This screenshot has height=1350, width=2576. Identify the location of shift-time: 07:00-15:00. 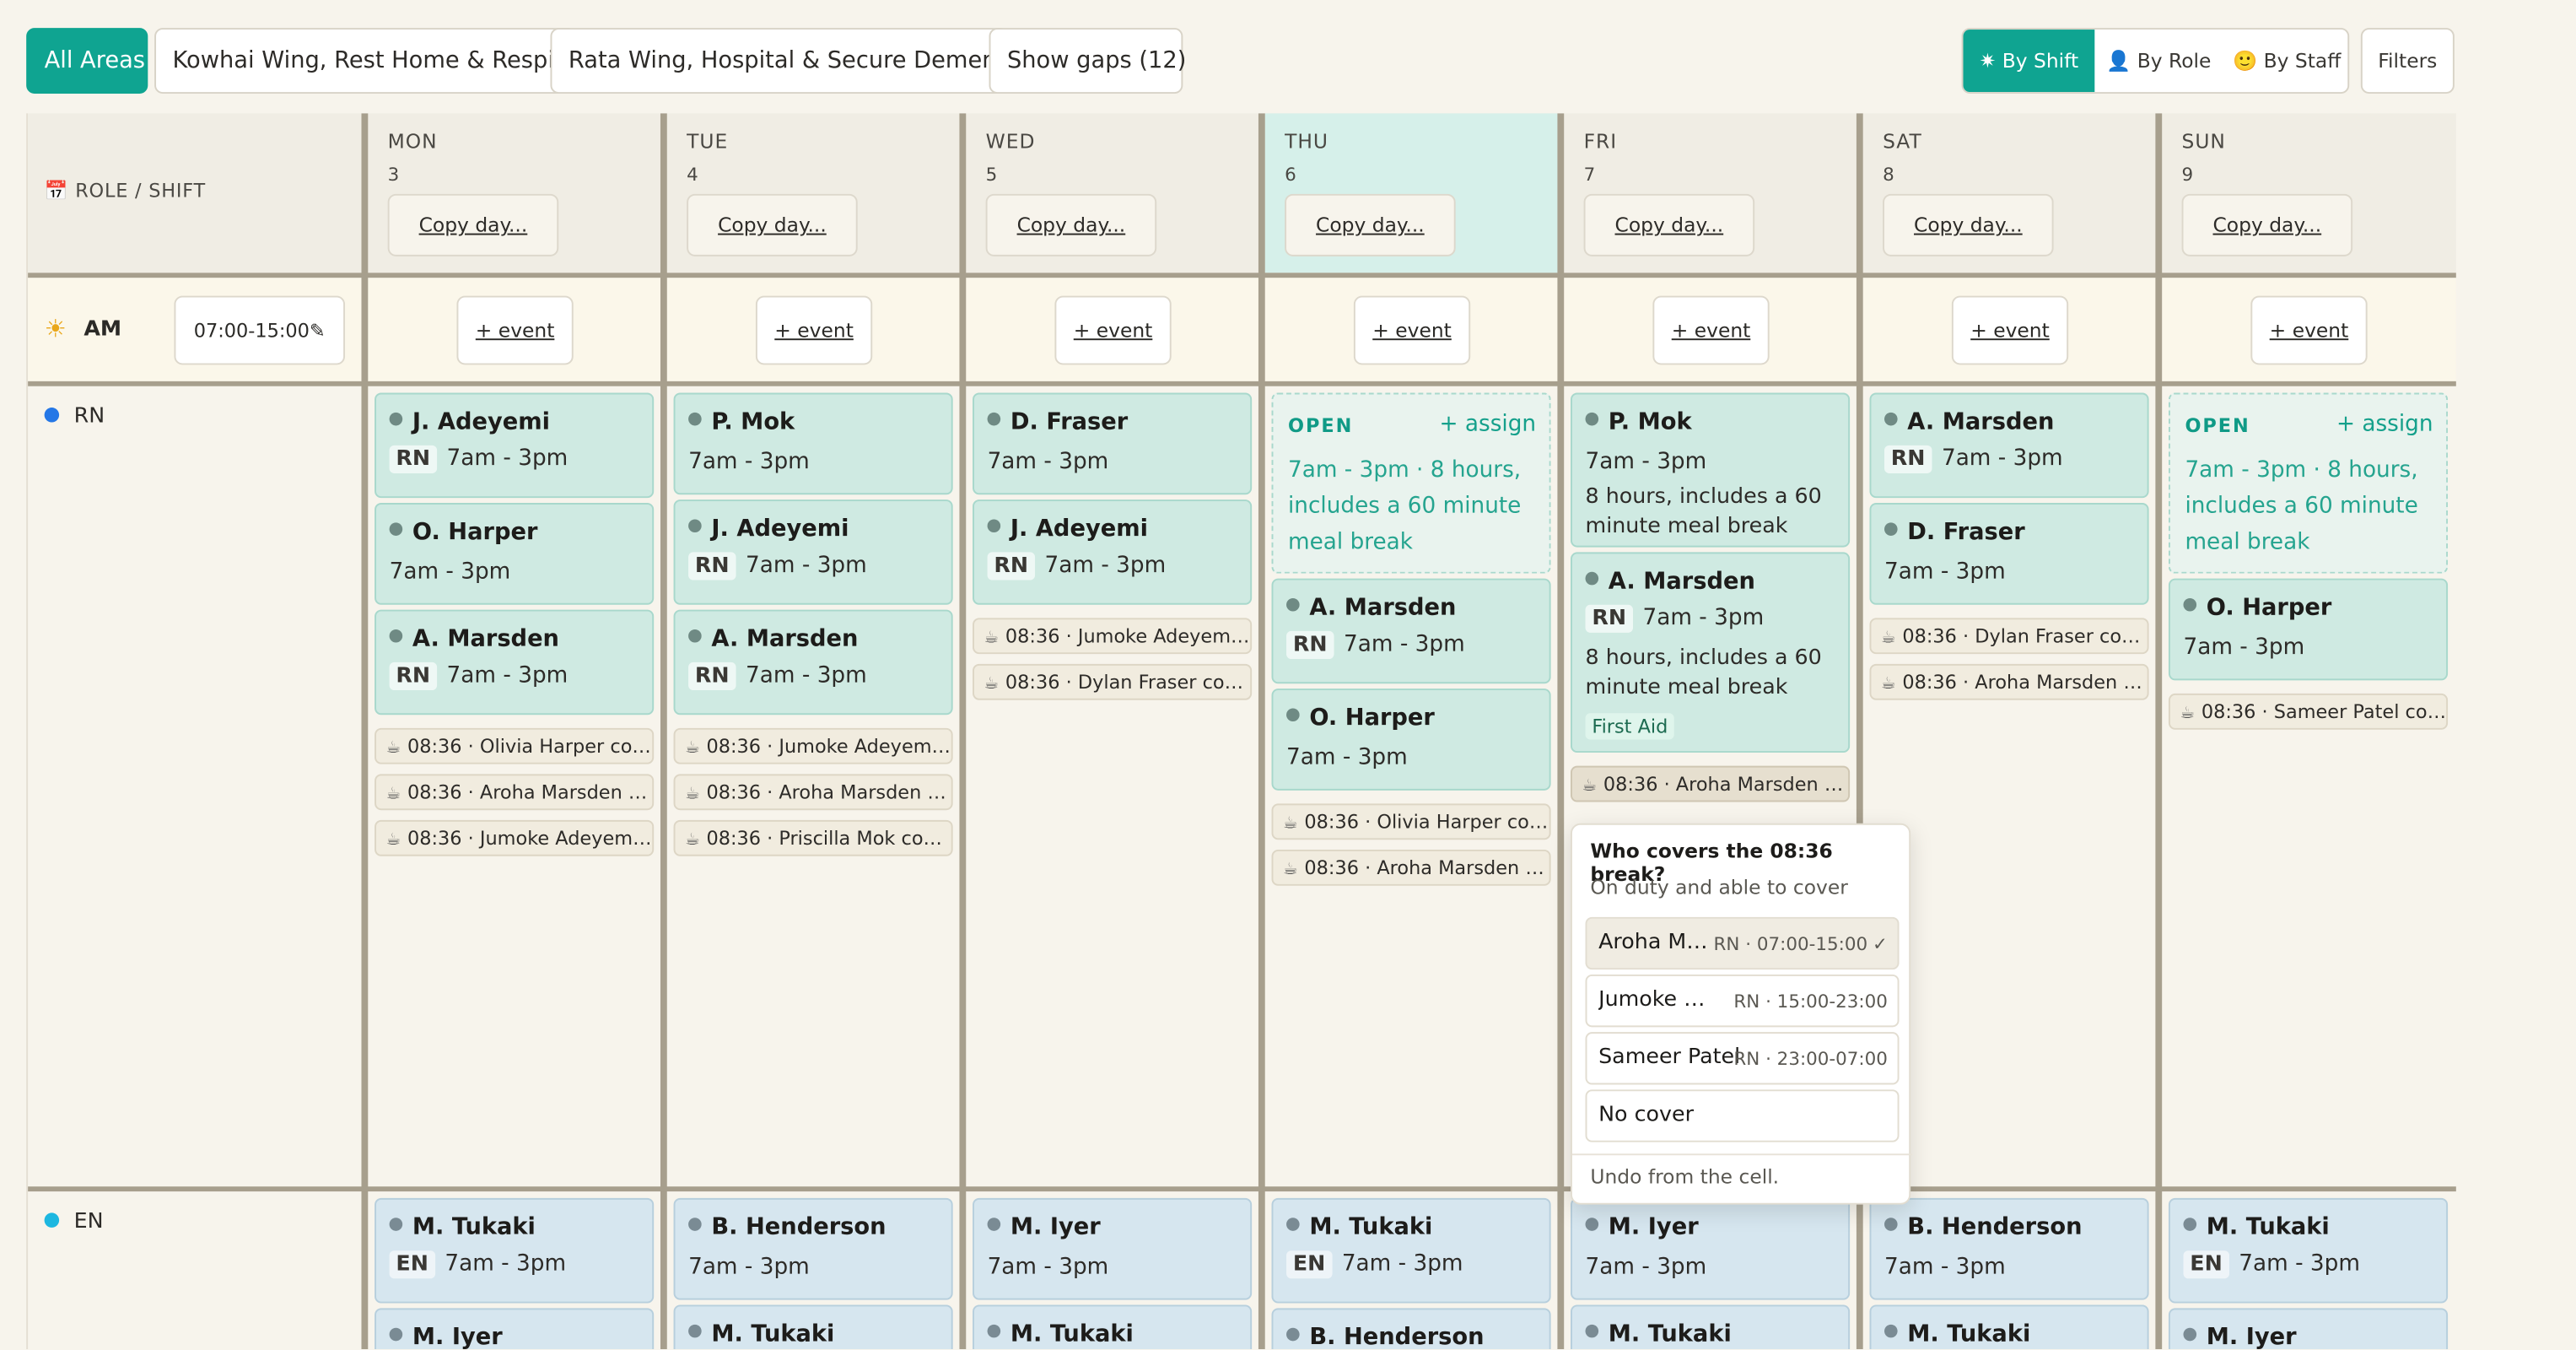
(251, 330).